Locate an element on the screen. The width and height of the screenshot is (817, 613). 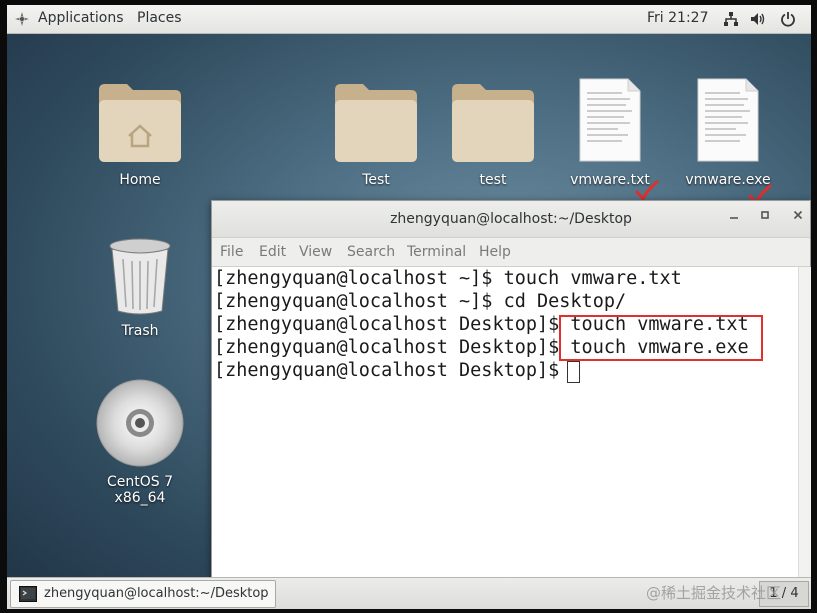
terminal-line: [zhengyquan@localhost Desktop]$ is located at coordinates (392, 370).